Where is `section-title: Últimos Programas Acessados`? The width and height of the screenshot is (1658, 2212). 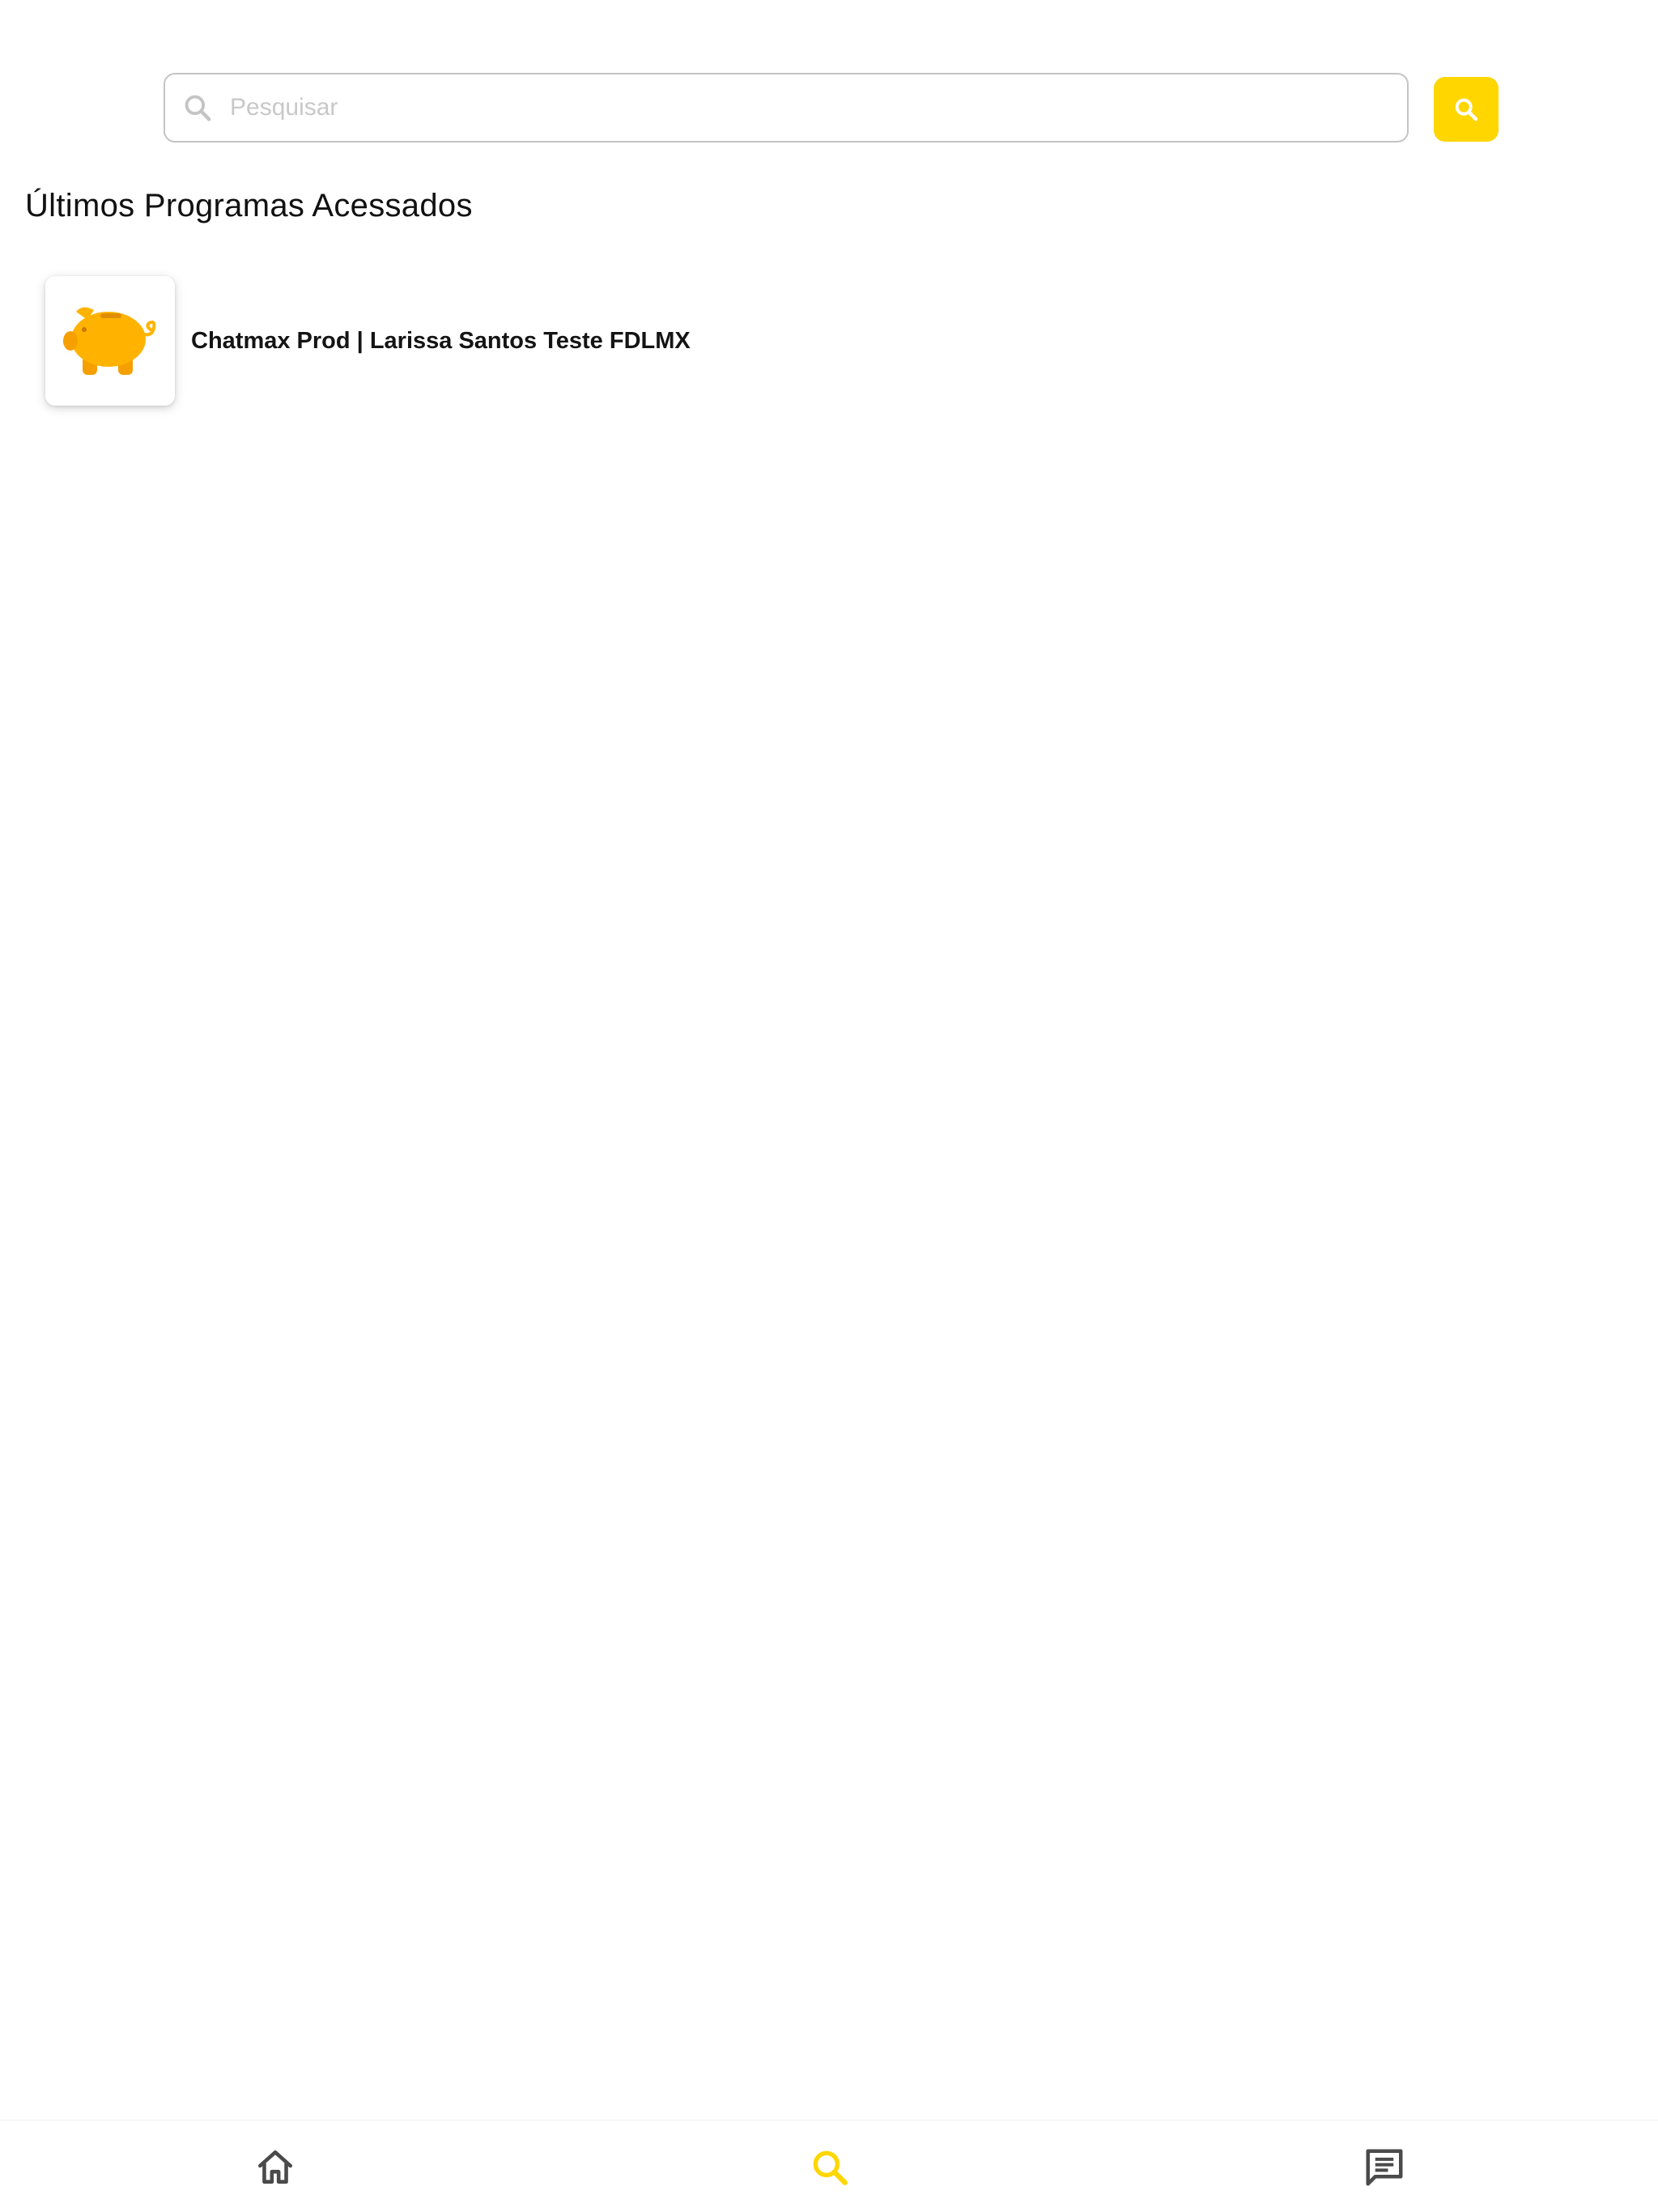 section-title: Últimos Programas Acessados is located at coordinates (249, 206).